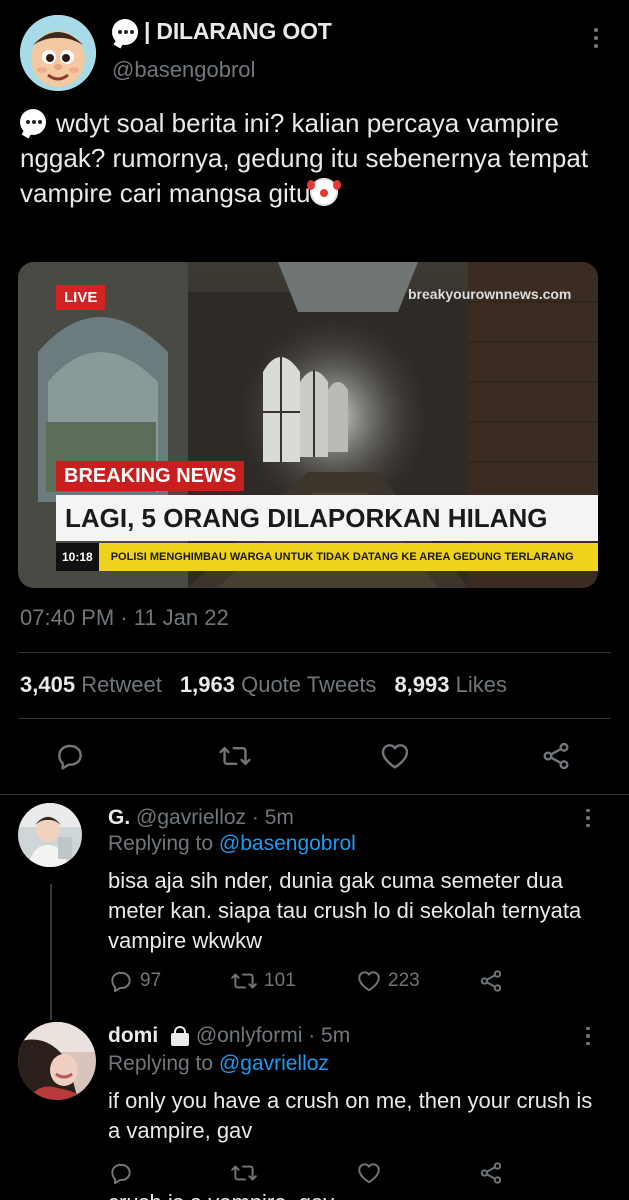 The width and height of the screenshot is (629, 1200). I want to click on reply-author-handle: @onlyformi, so click(249, 1035).